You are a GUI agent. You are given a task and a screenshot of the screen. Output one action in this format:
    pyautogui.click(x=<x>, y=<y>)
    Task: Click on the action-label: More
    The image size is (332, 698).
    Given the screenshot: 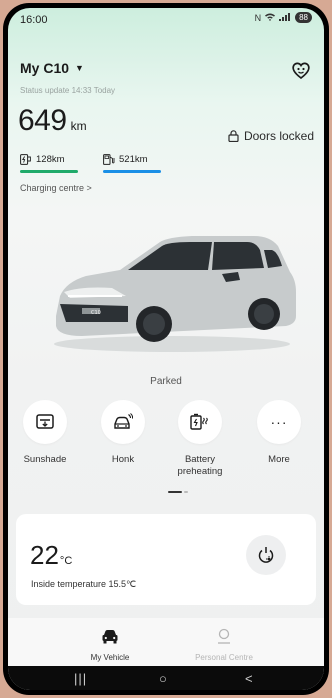 What is the action you would take?
    pyautogui.click(x=279, y=459)
    